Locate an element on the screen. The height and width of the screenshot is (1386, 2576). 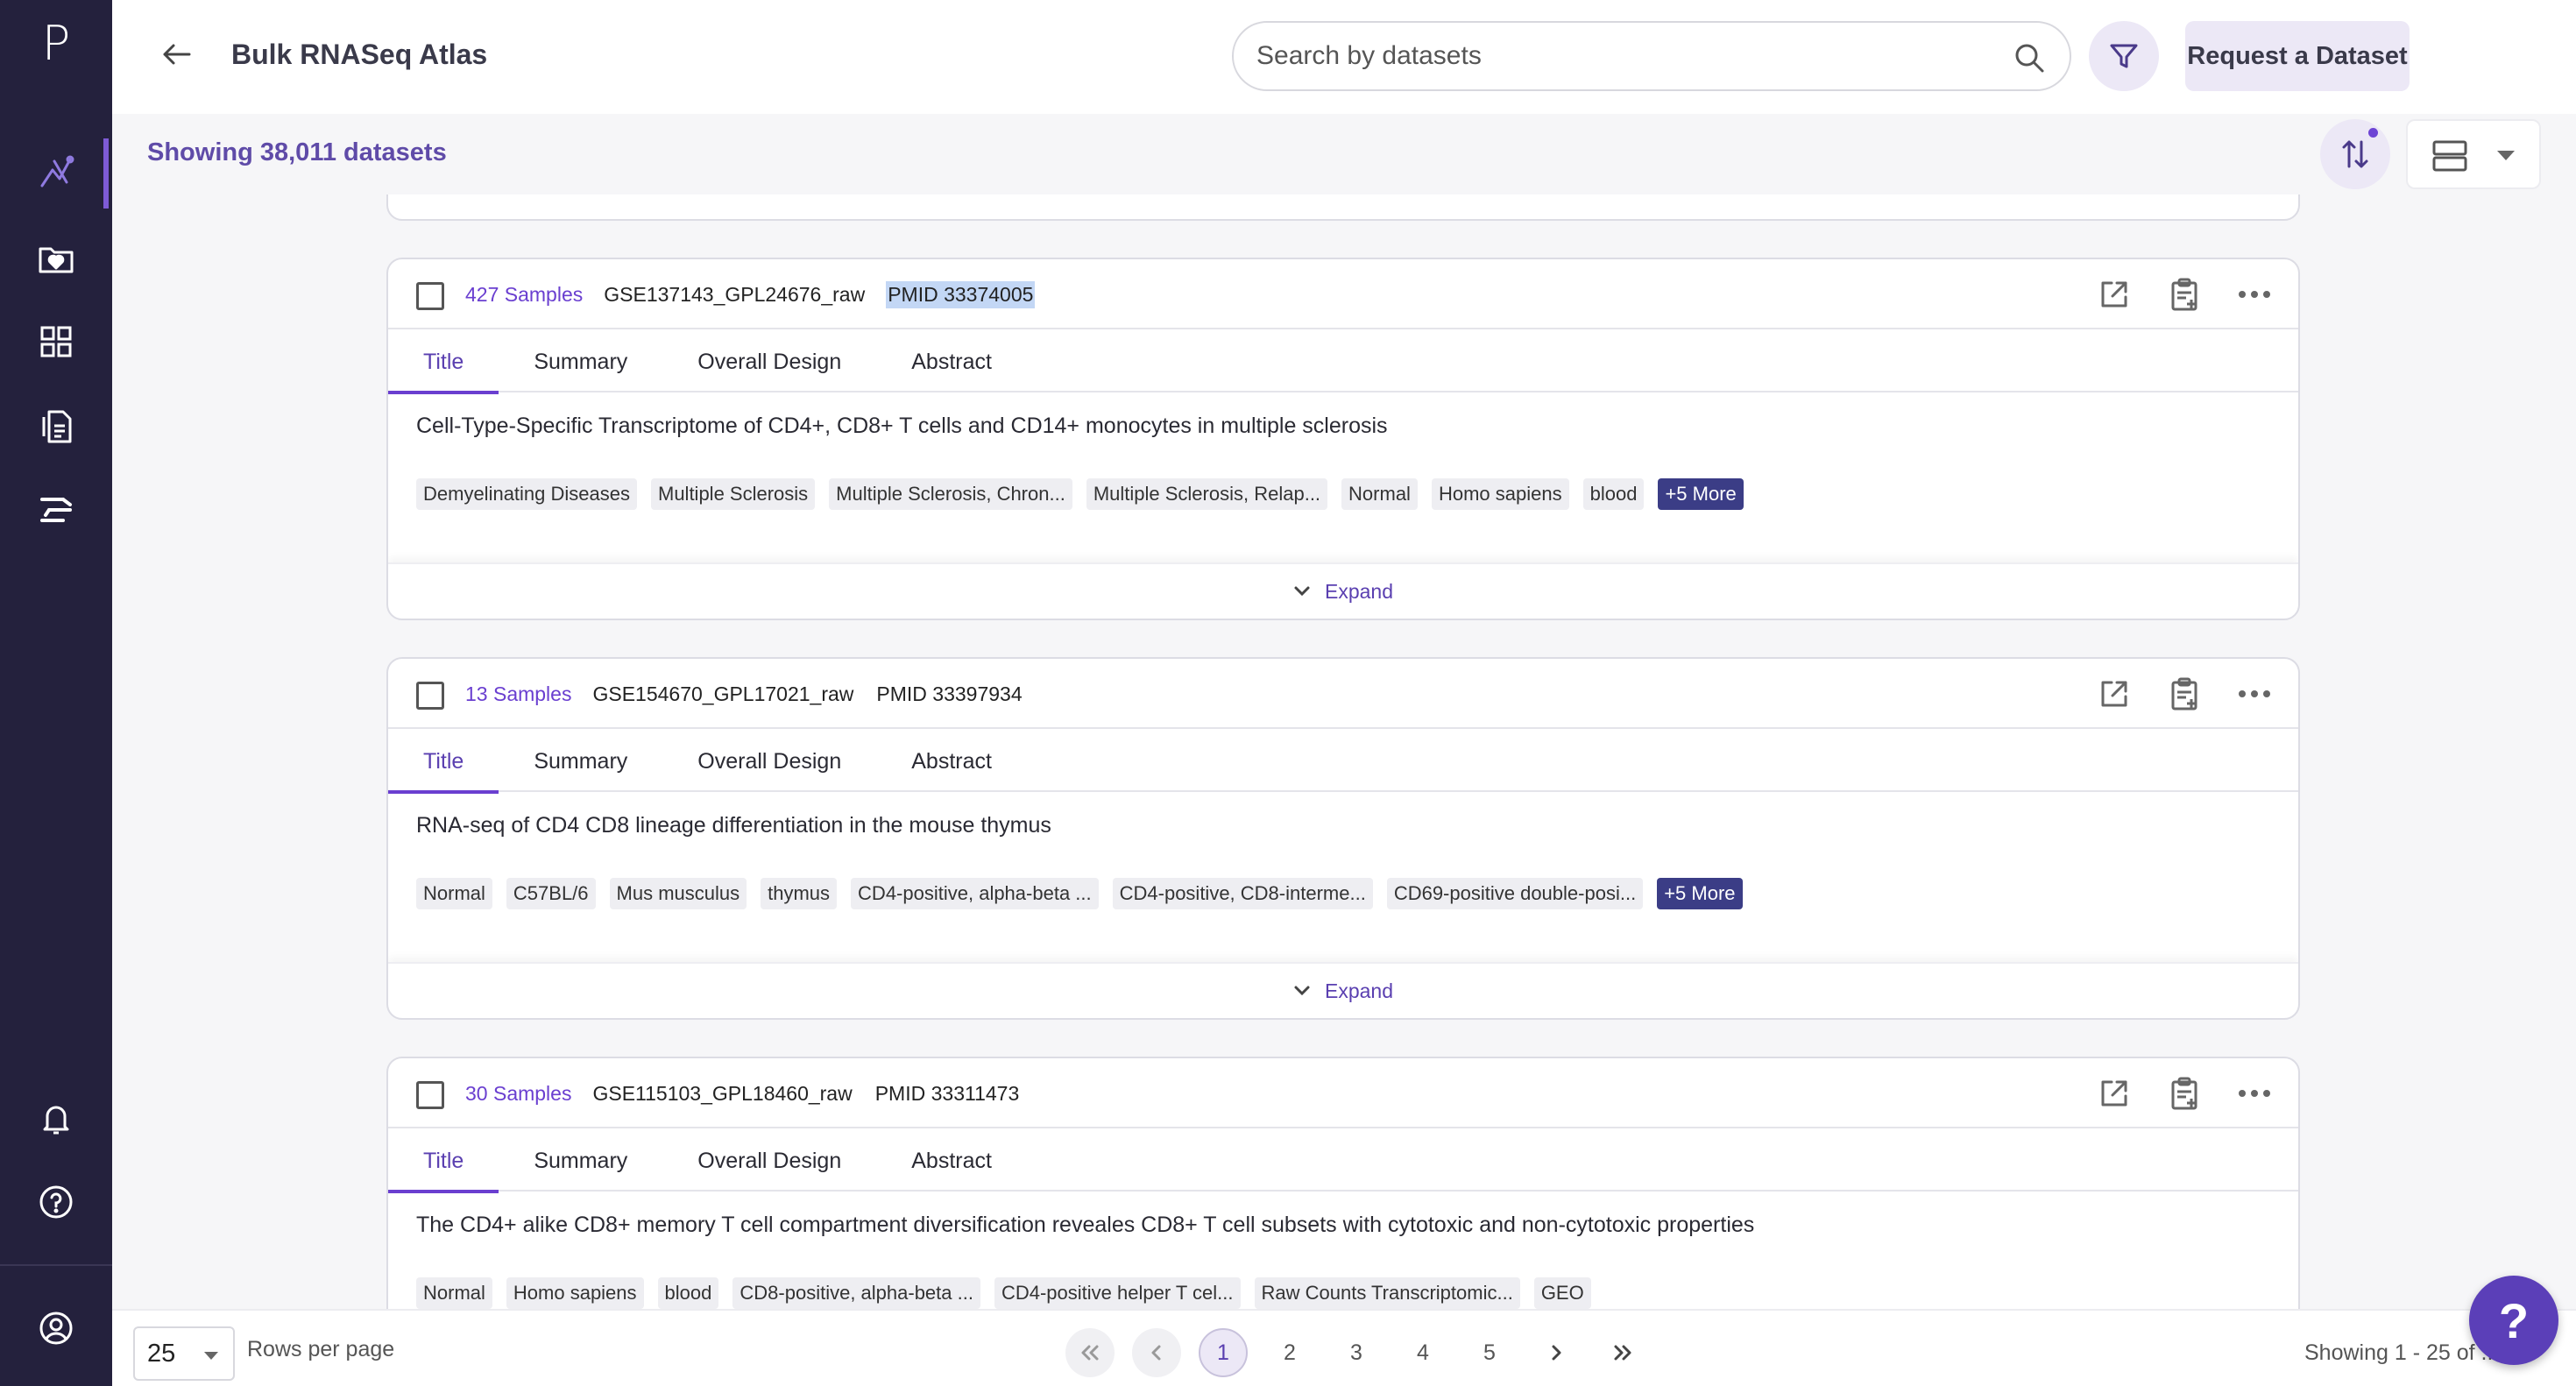
active-nav-indicator is located at coordinates (106, 174).